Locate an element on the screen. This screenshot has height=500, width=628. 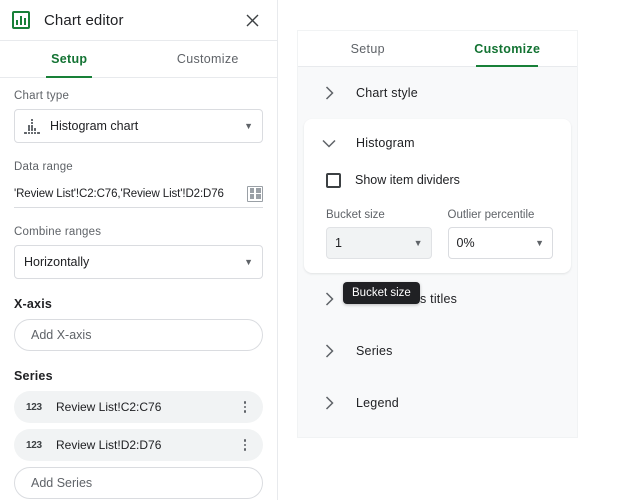
series-item: 123 Review List!C2:C76 is located at coordinates (138, 407).